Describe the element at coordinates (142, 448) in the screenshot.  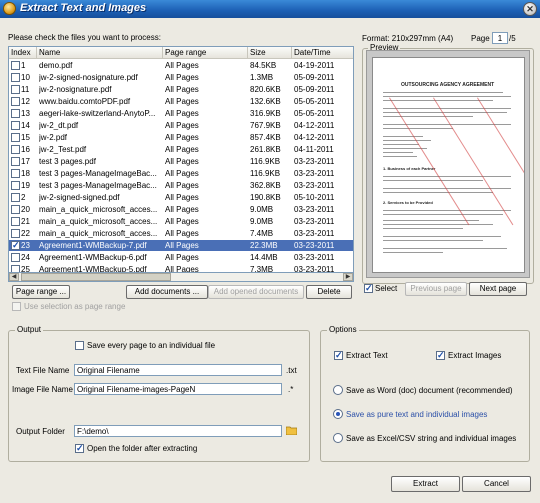
I see `open-folder-label: Open the folder after extracting` at that location.